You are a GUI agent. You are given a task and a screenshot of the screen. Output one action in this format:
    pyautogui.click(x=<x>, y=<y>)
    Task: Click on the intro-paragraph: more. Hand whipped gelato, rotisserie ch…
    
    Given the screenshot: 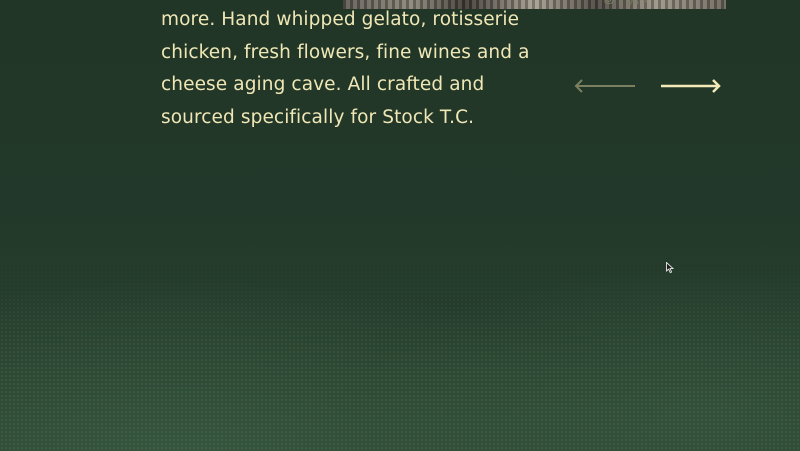 What is the action you would take?
    pyautogui.click(x=351, y=69)
    